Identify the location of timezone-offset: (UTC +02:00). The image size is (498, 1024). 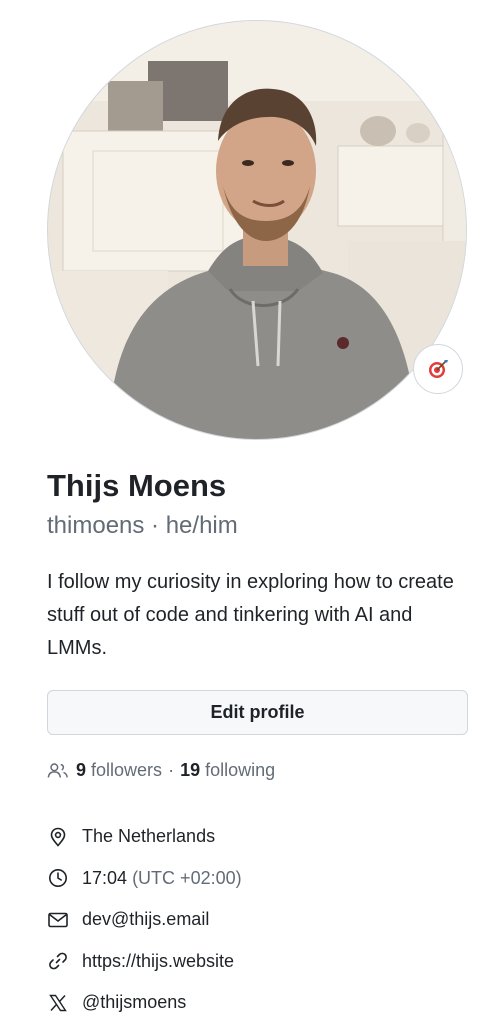
(187, 877).